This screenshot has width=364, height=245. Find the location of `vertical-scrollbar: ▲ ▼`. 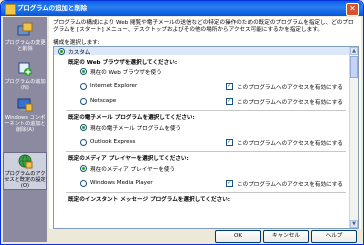

vertical-scrollbar: ▲ ▼ is located at coordinates (353, 137).